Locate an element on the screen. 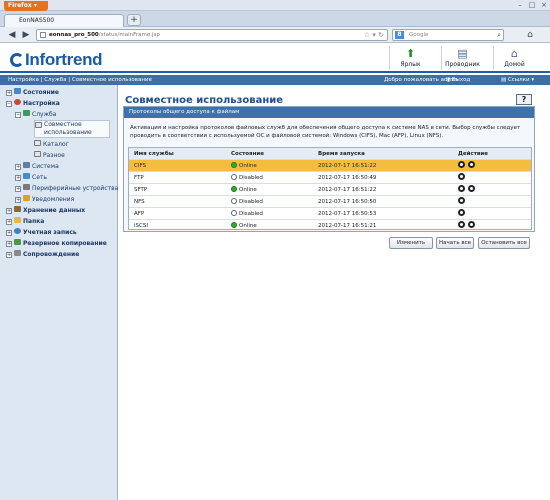  service-name: iSCSI is located at coordinates (141, 226).